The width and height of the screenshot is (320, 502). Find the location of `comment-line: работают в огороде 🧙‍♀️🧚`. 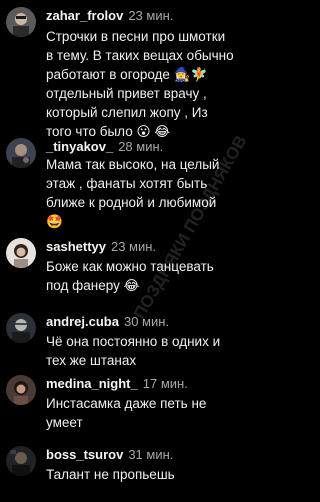

comment-line: работают в огороде 🧙‍♀️🧚 is located at coordinates (127, 74).